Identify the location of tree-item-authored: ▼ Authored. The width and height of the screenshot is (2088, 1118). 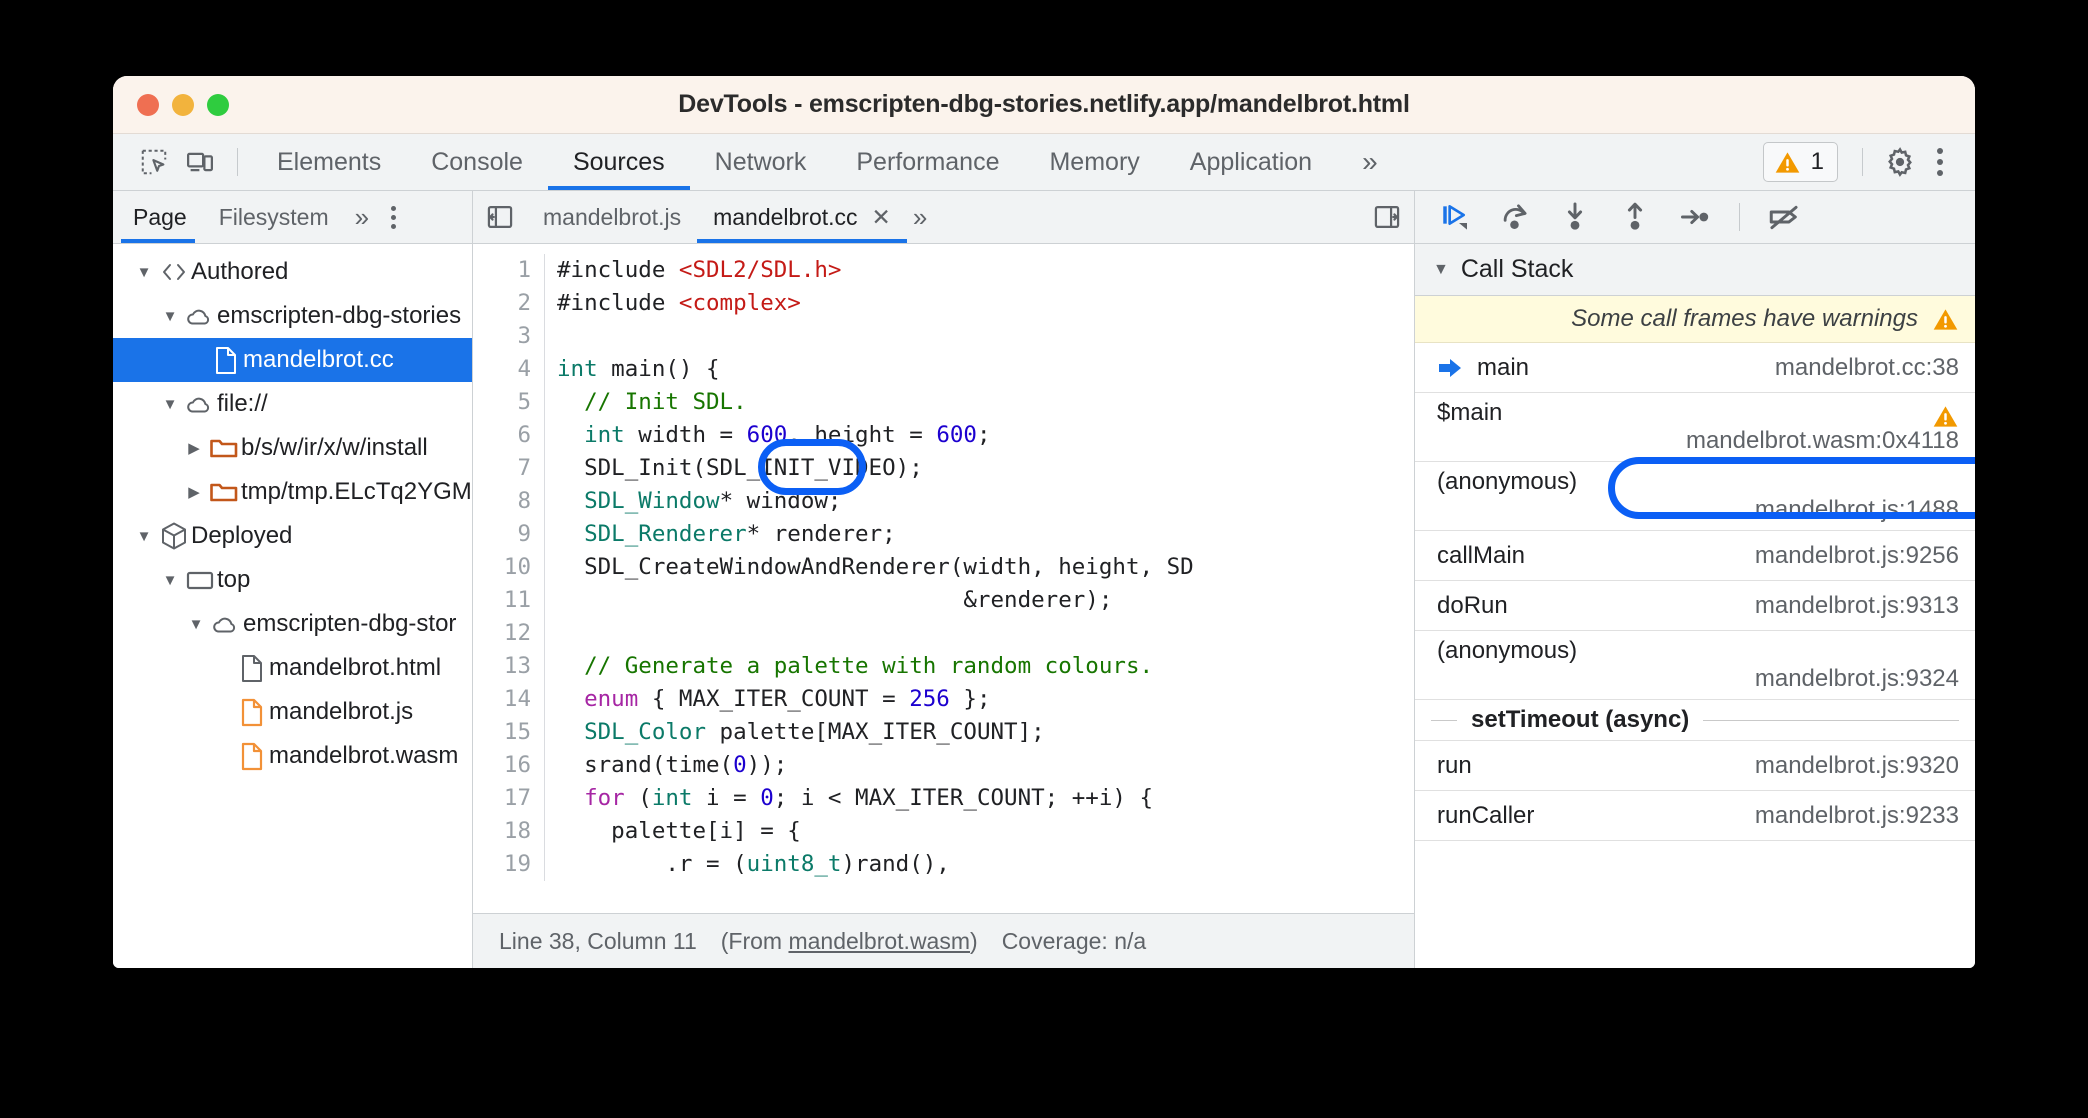
(292, 272).